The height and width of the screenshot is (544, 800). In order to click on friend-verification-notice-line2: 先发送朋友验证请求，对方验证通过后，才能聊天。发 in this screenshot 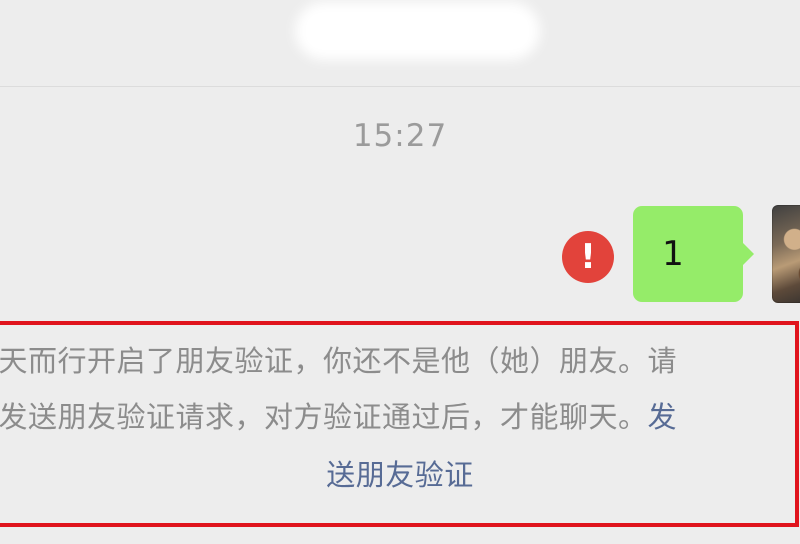, I will do `click(338, 415)`.